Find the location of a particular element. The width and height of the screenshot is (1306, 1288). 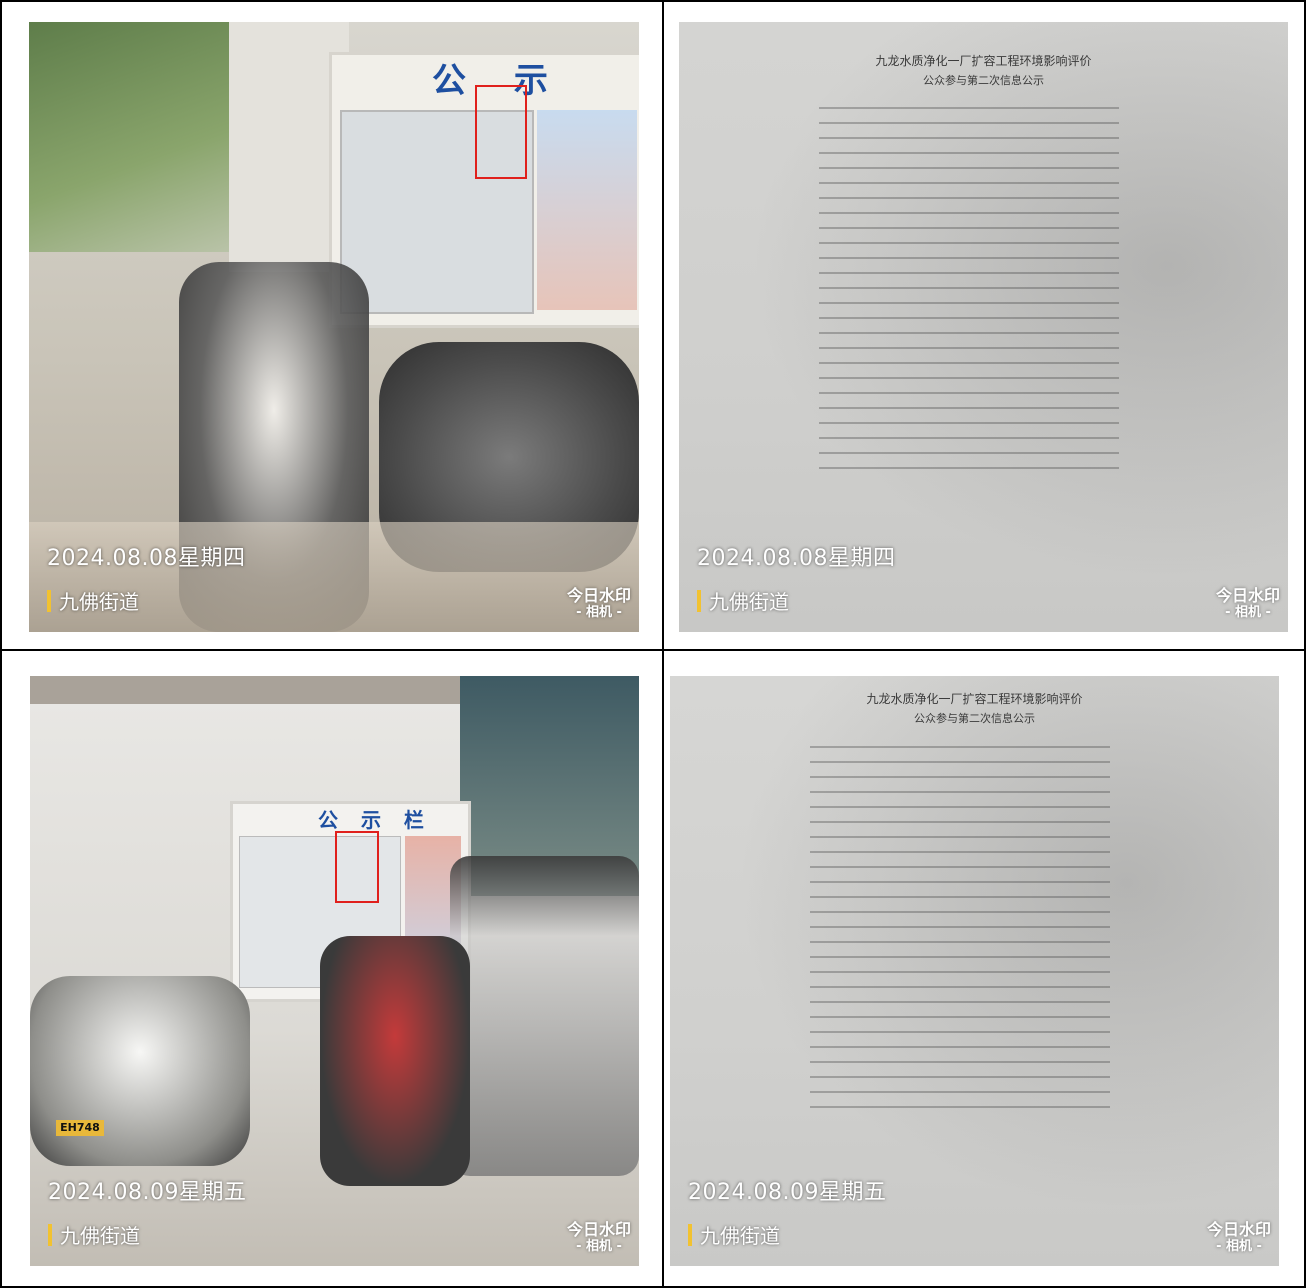

board-poster is located at coordinates (587, 210).